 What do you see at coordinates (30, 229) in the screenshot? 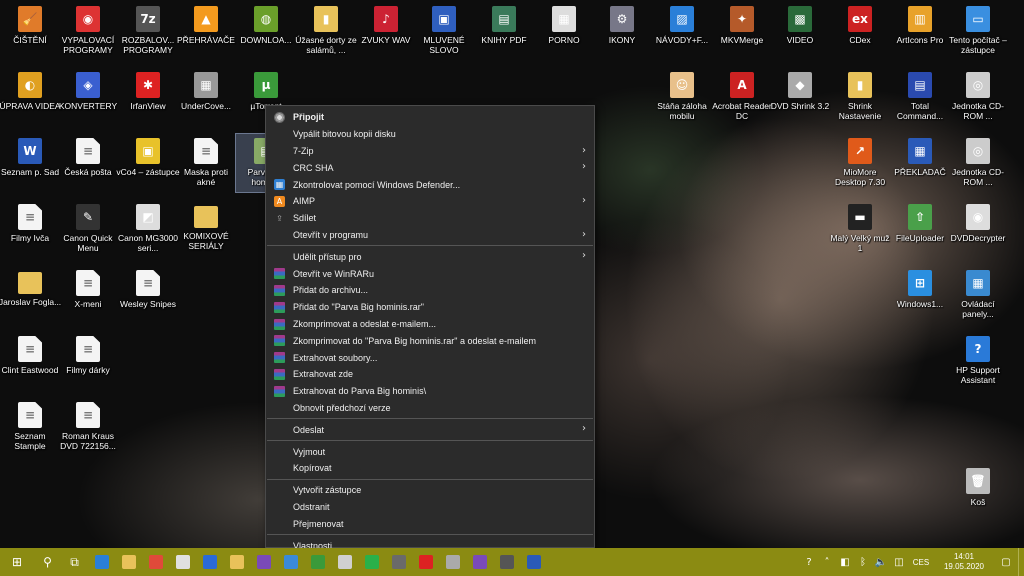
I see `desktop-icon: ≡ Filmy Ivča` at bounding box center [30, 229].